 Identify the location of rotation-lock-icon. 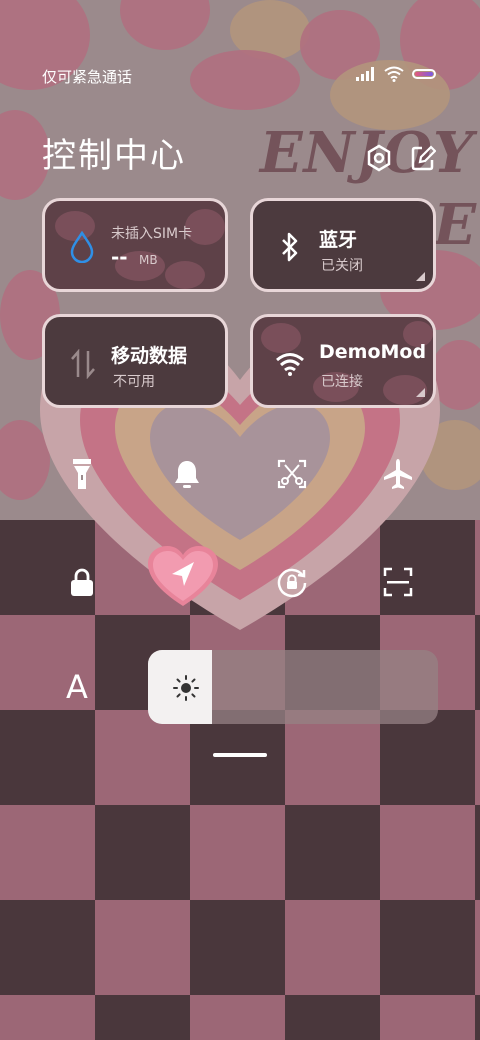
(292, 583).